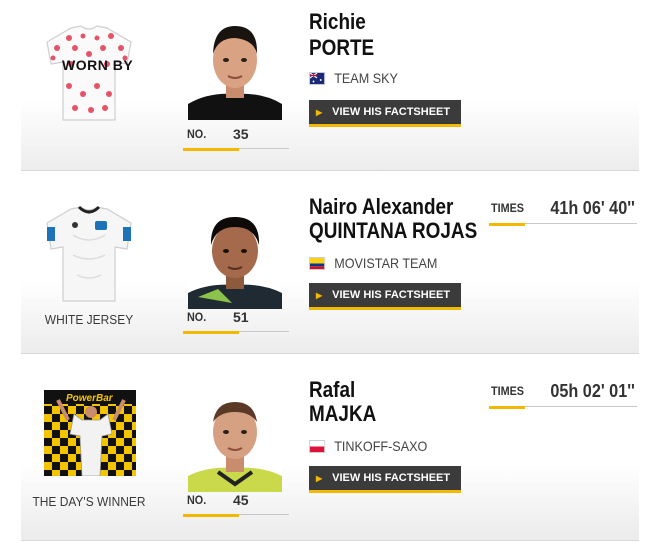 The height and width of the screenshot is (542, 658). I want to click on podium-winner-icon: PowerBar, so click(90, 433).